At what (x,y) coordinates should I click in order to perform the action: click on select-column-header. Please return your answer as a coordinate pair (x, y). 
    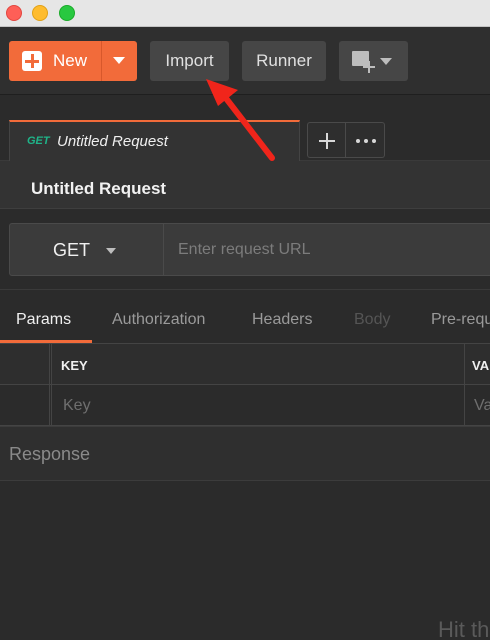
    Looking at the image, I should click on (25, 364).